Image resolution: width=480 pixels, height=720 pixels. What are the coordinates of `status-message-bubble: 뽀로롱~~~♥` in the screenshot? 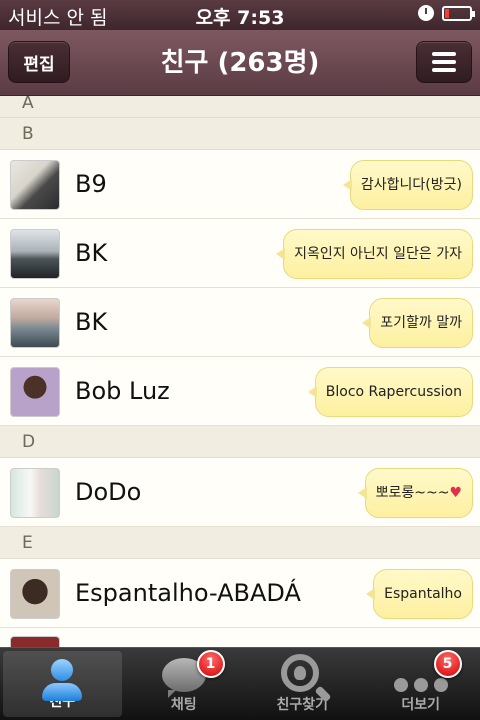 It's located at (415, 493).